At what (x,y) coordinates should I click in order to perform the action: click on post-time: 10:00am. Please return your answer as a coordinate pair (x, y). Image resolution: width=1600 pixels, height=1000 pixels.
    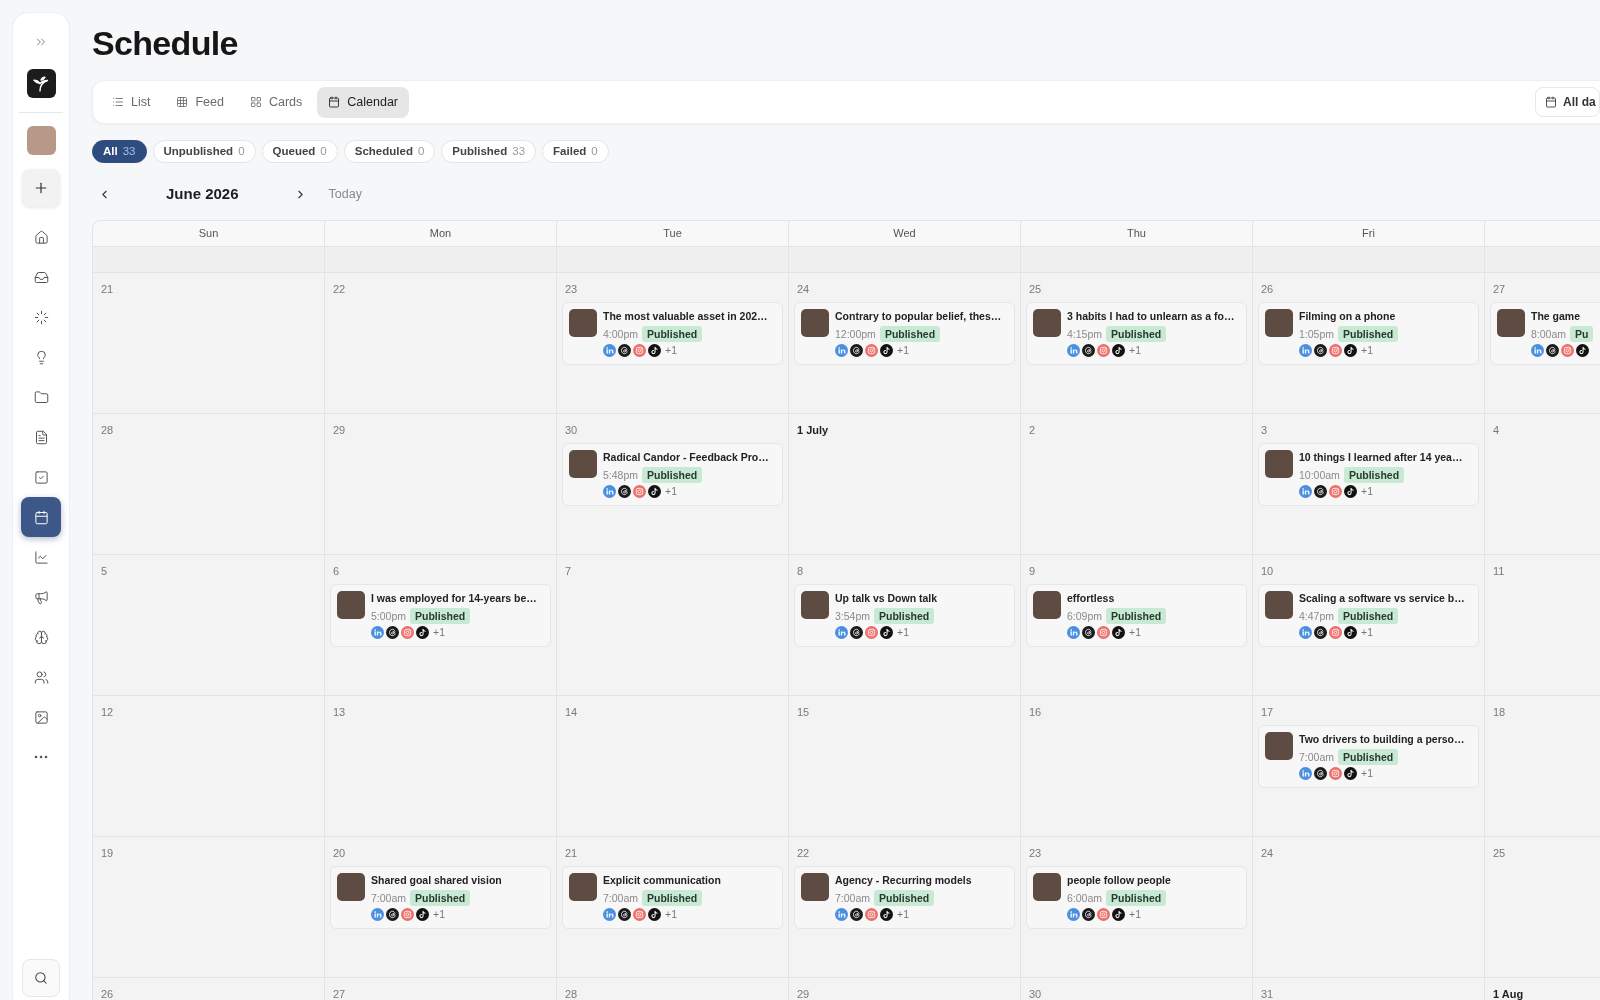
    Looking at the image, I should click on (1319, 475).